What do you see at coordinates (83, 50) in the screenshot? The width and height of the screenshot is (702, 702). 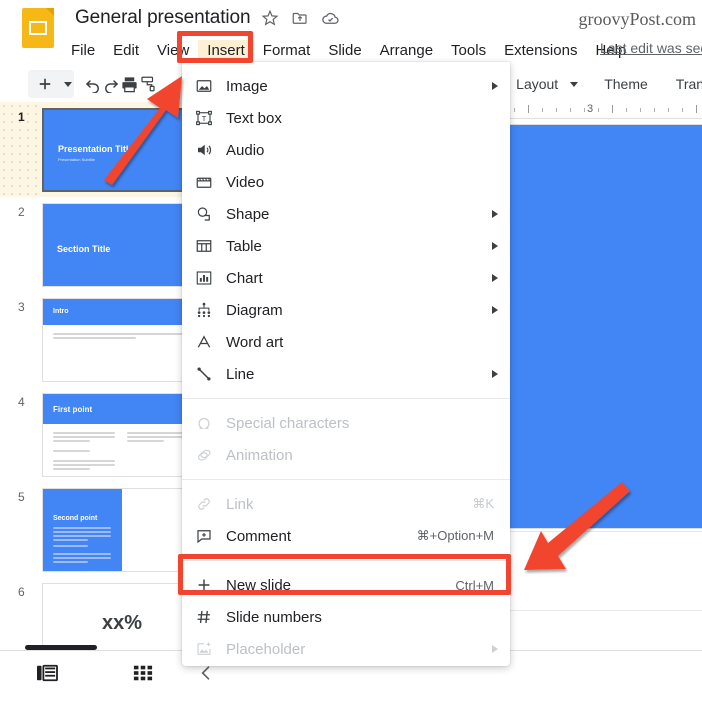 I see `menu-file: File` at bounding box center [83, 50].